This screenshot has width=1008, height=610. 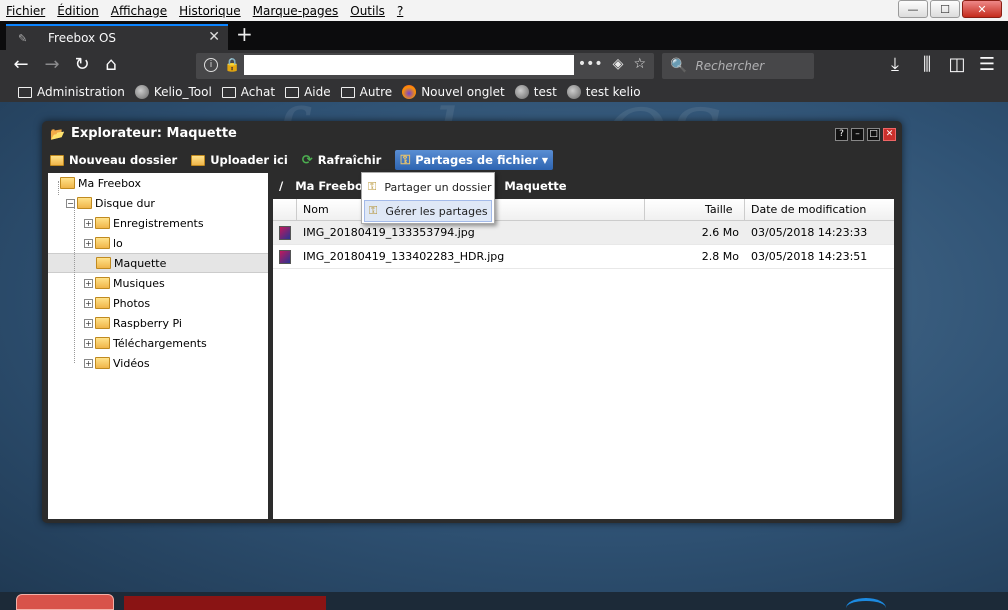 What do you see at coordinates (131, 263) in the screenshot?
I see `tree-node-maquette: Maquette` at bounding box center [131, 263].